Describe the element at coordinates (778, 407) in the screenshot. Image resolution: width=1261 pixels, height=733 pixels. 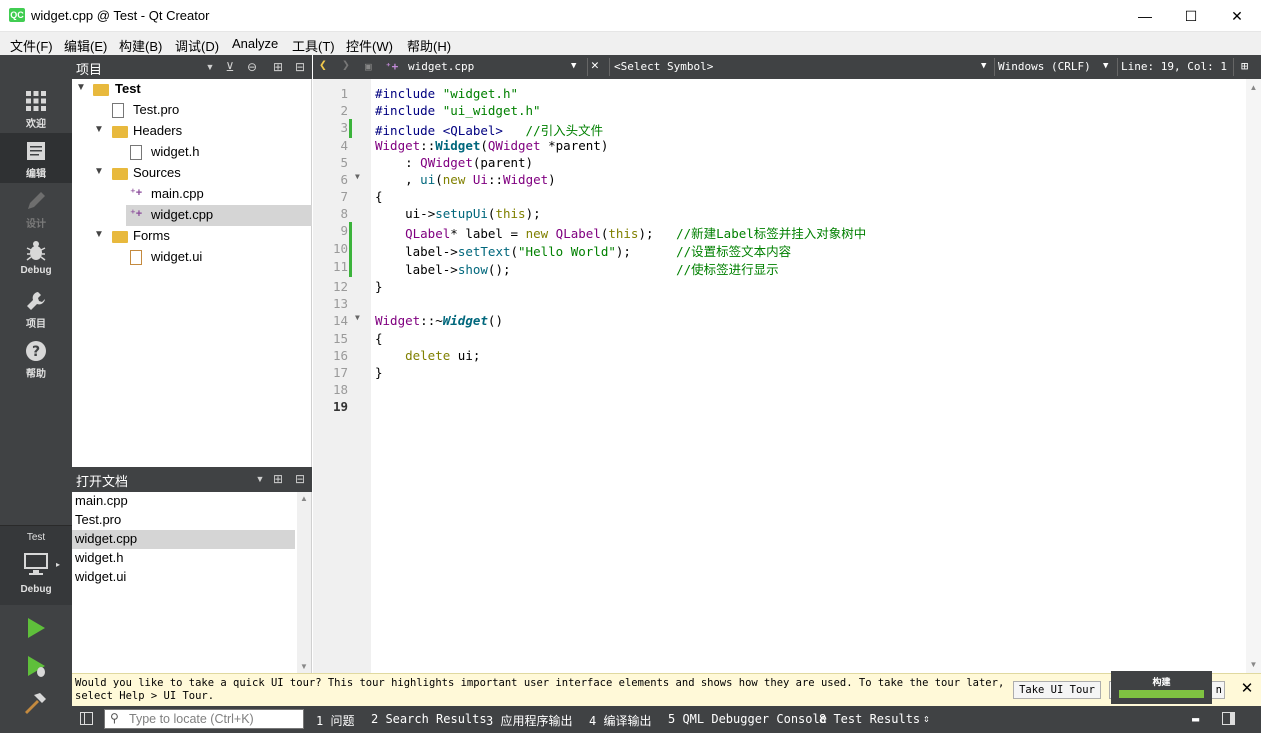
I see `code-line: 19` at that location.